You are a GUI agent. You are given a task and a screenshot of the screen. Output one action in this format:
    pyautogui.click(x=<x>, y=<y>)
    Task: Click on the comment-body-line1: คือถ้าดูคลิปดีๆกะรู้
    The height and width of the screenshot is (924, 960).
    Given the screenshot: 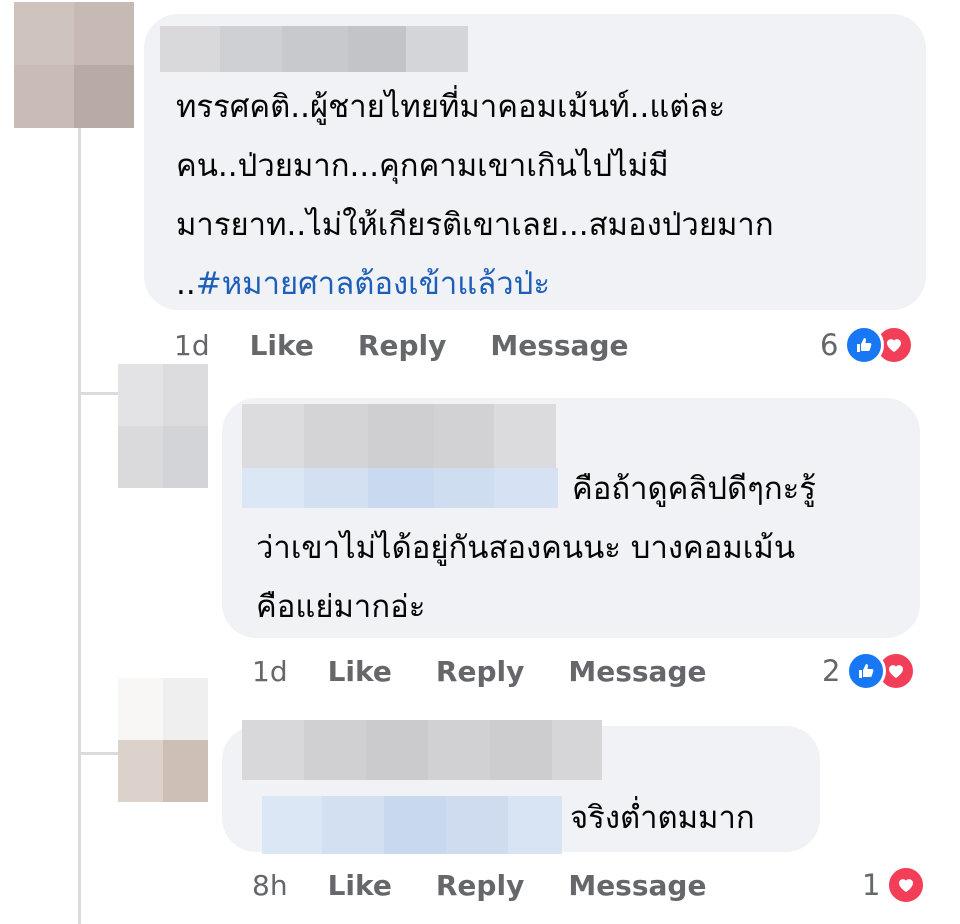 What is the action you would take?
    pyautogui.click(x=694, y=489)
    